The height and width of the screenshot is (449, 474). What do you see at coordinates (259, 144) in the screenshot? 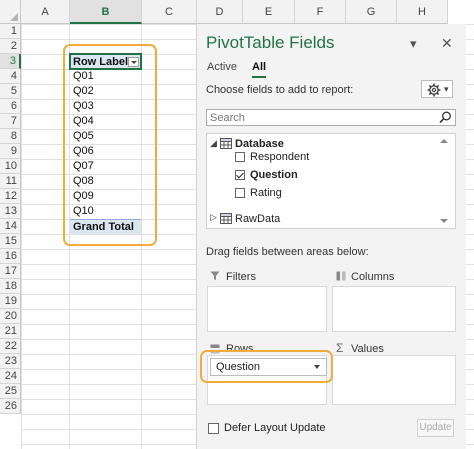
I see `table-database-label: Database` at bounding box center [259, 144].